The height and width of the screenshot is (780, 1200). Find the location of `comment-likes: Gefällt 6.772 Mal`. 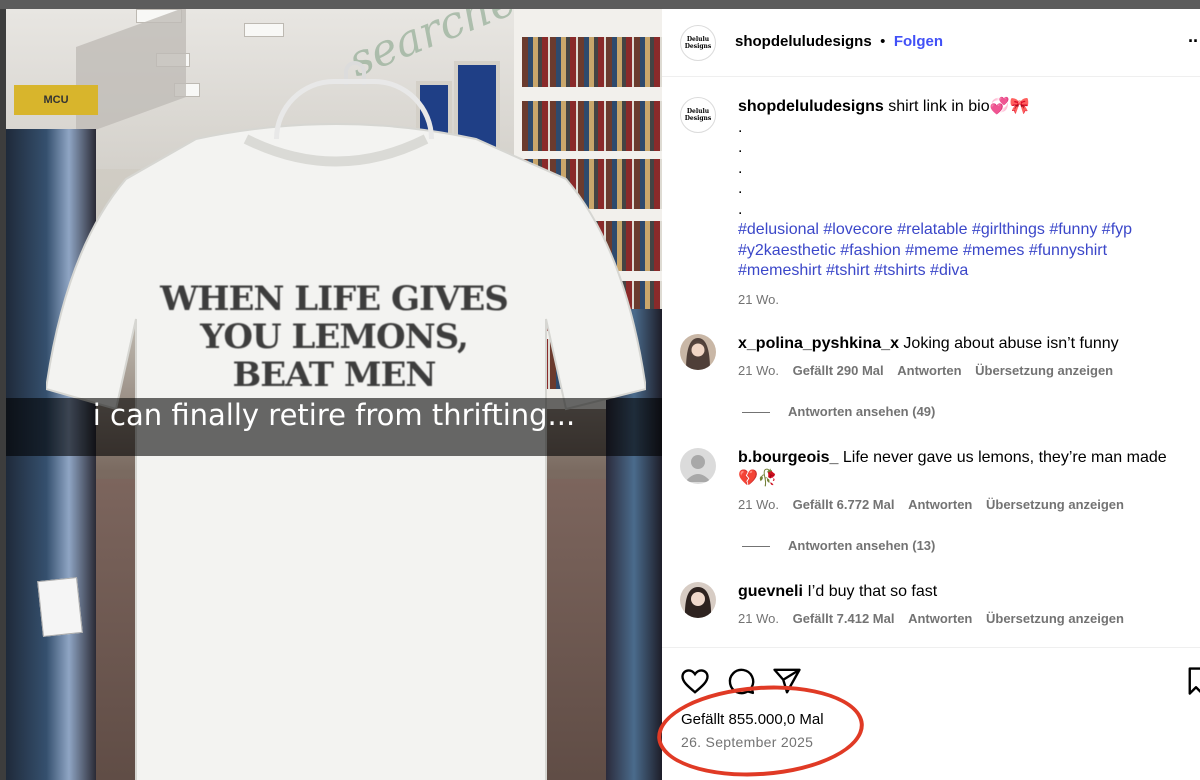

comment-likes: Gefällt 6.772 Mal is located at coordinates (844, 504).